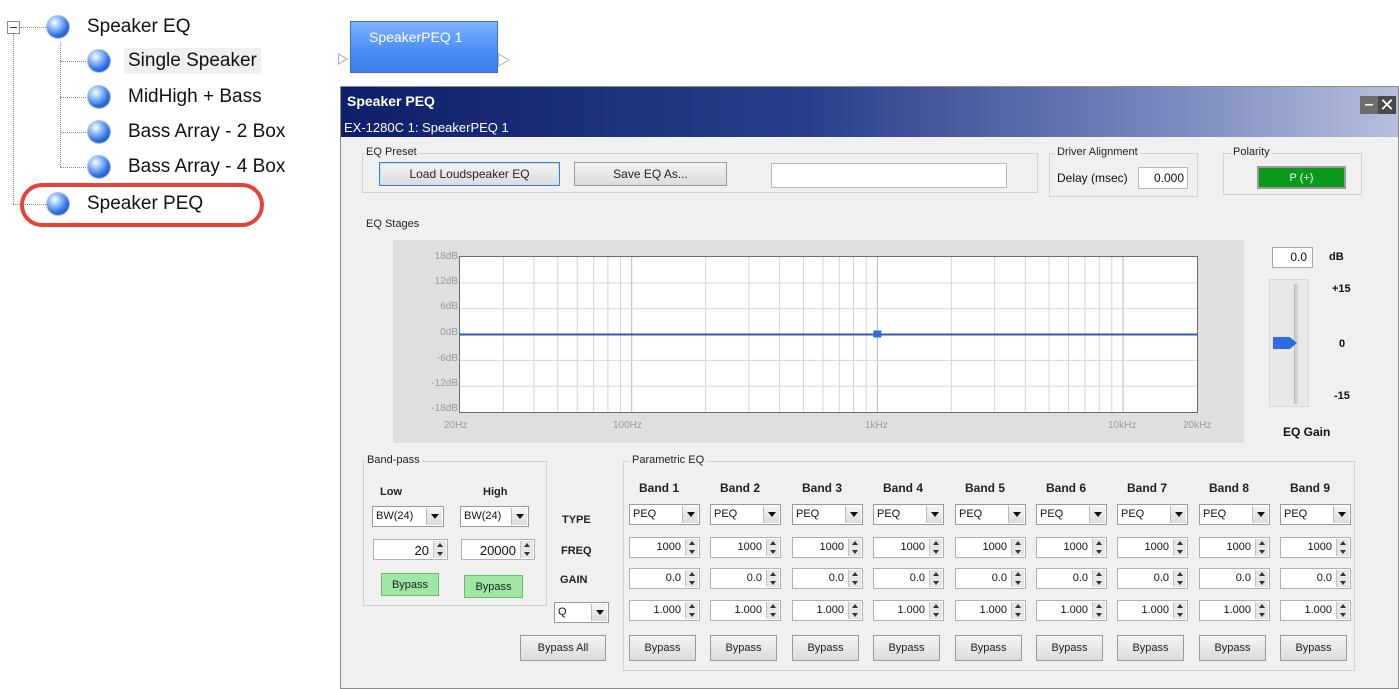  I want to click on preset-name-field, so click(889, 175).